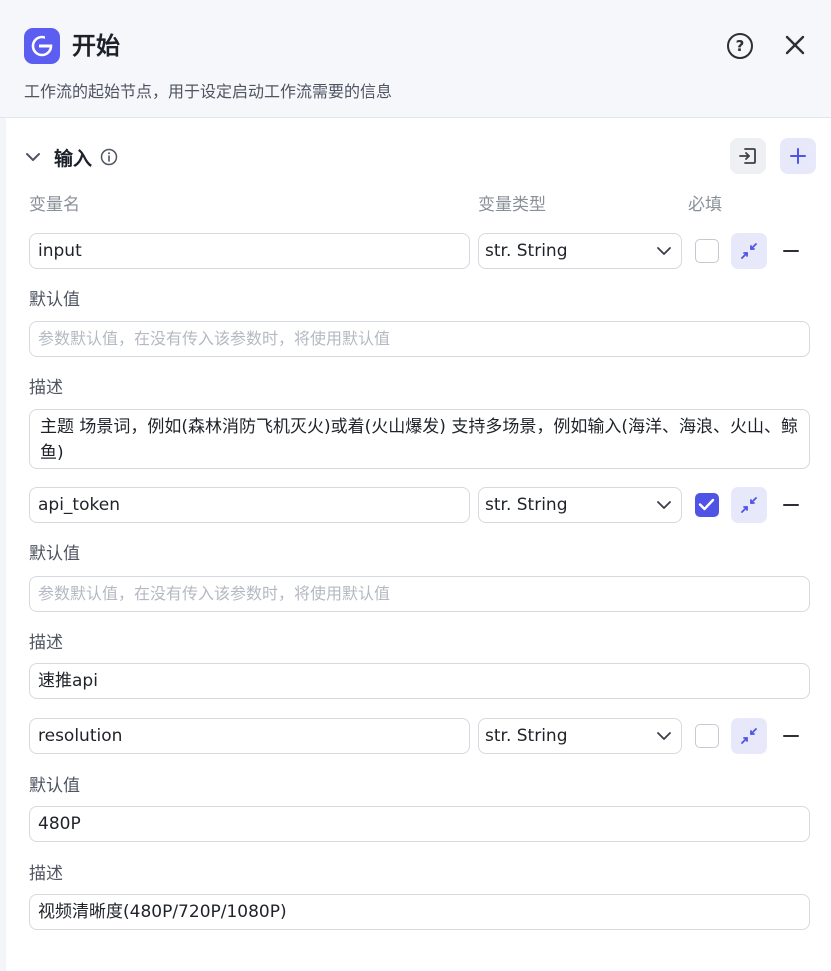 The width and height of the screenshot is (831, 971). Describe the element at coordinates (249, 505) in the screenshot. I see `variable-name-input: api_token` at that location.